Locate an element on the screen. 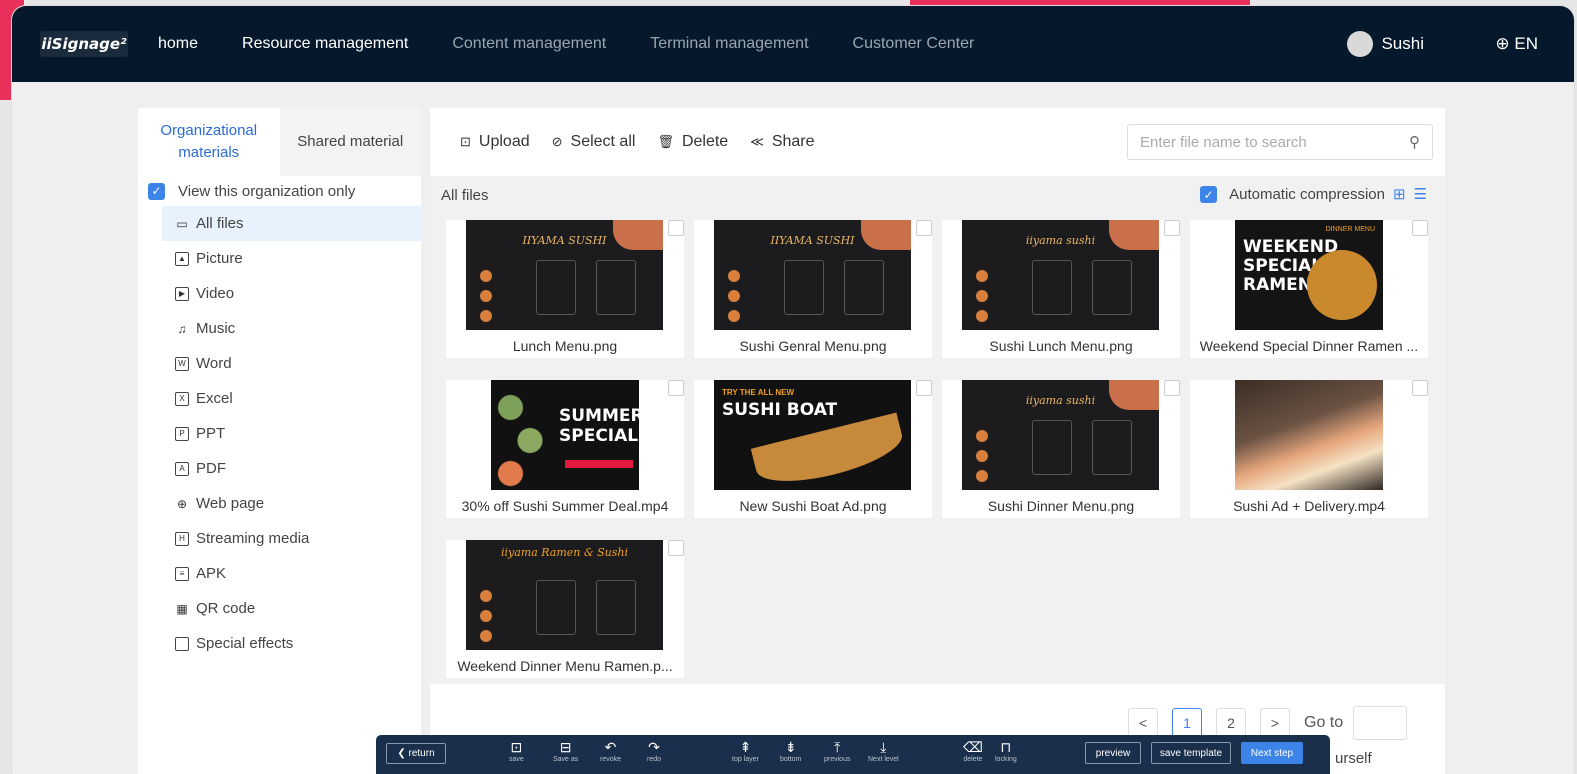  sidebar-item-web-page: ⊕ Web page is located at coordinates (291, 503).